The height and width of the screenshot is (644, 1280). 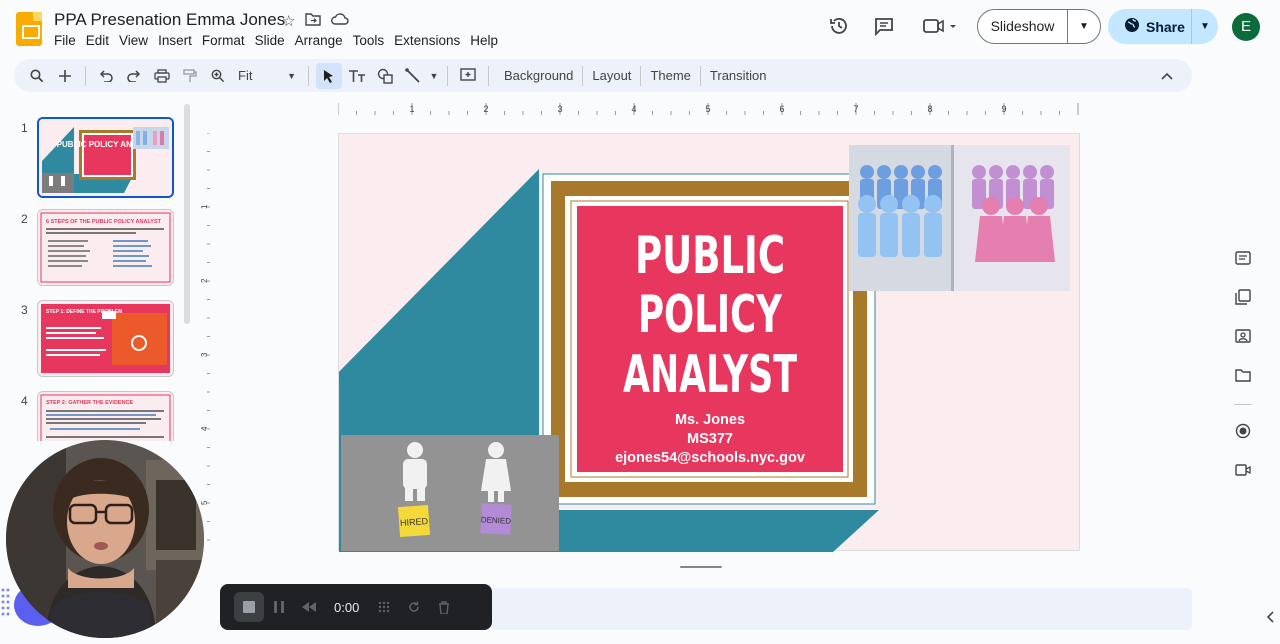 I want to click on slide-number-3: 3, so click(x=24, y=310).